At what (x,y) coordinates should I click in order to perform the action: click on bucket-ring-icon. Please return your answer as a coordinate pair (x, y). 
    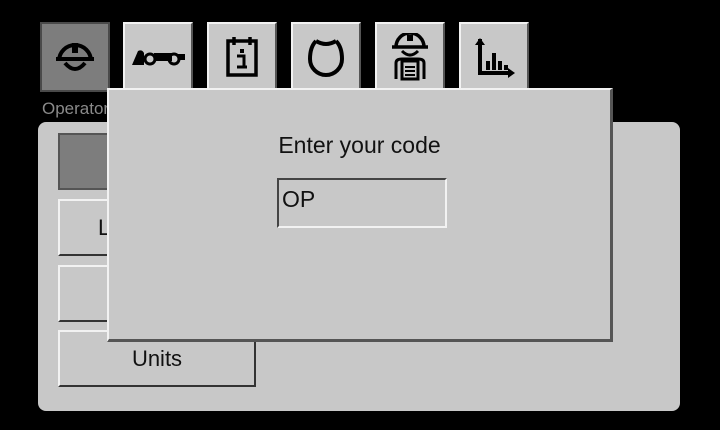
    Looking at the image, I should click on (326, 58).